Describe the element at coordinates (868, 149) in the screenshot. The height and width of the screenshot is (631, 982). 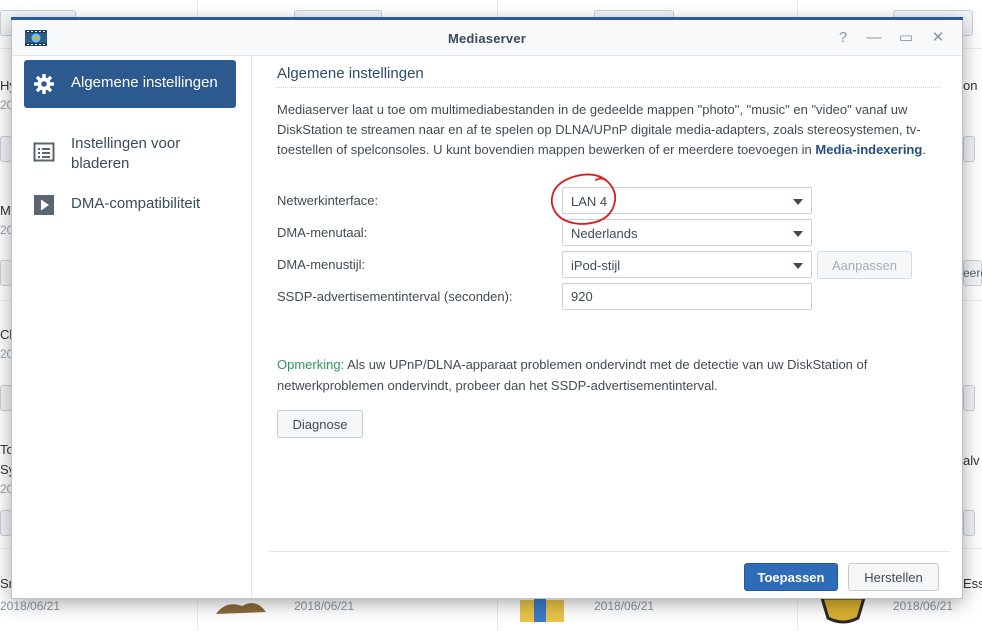
I see `media-indexing-link: Media-indexering` at that location.